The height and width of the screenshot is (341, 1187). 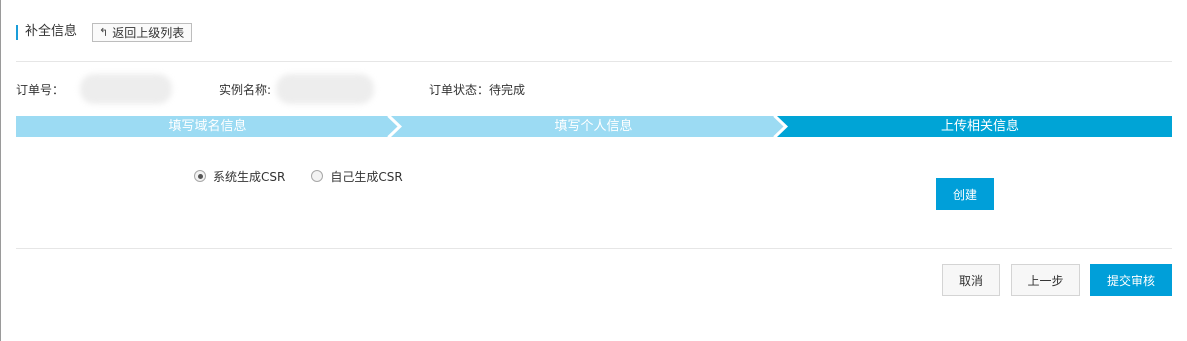 What do you see at coordinates (1045, 280) in the screenshot?
I see `prev-step-button: 上一步` at bounding box center [1045, 280].